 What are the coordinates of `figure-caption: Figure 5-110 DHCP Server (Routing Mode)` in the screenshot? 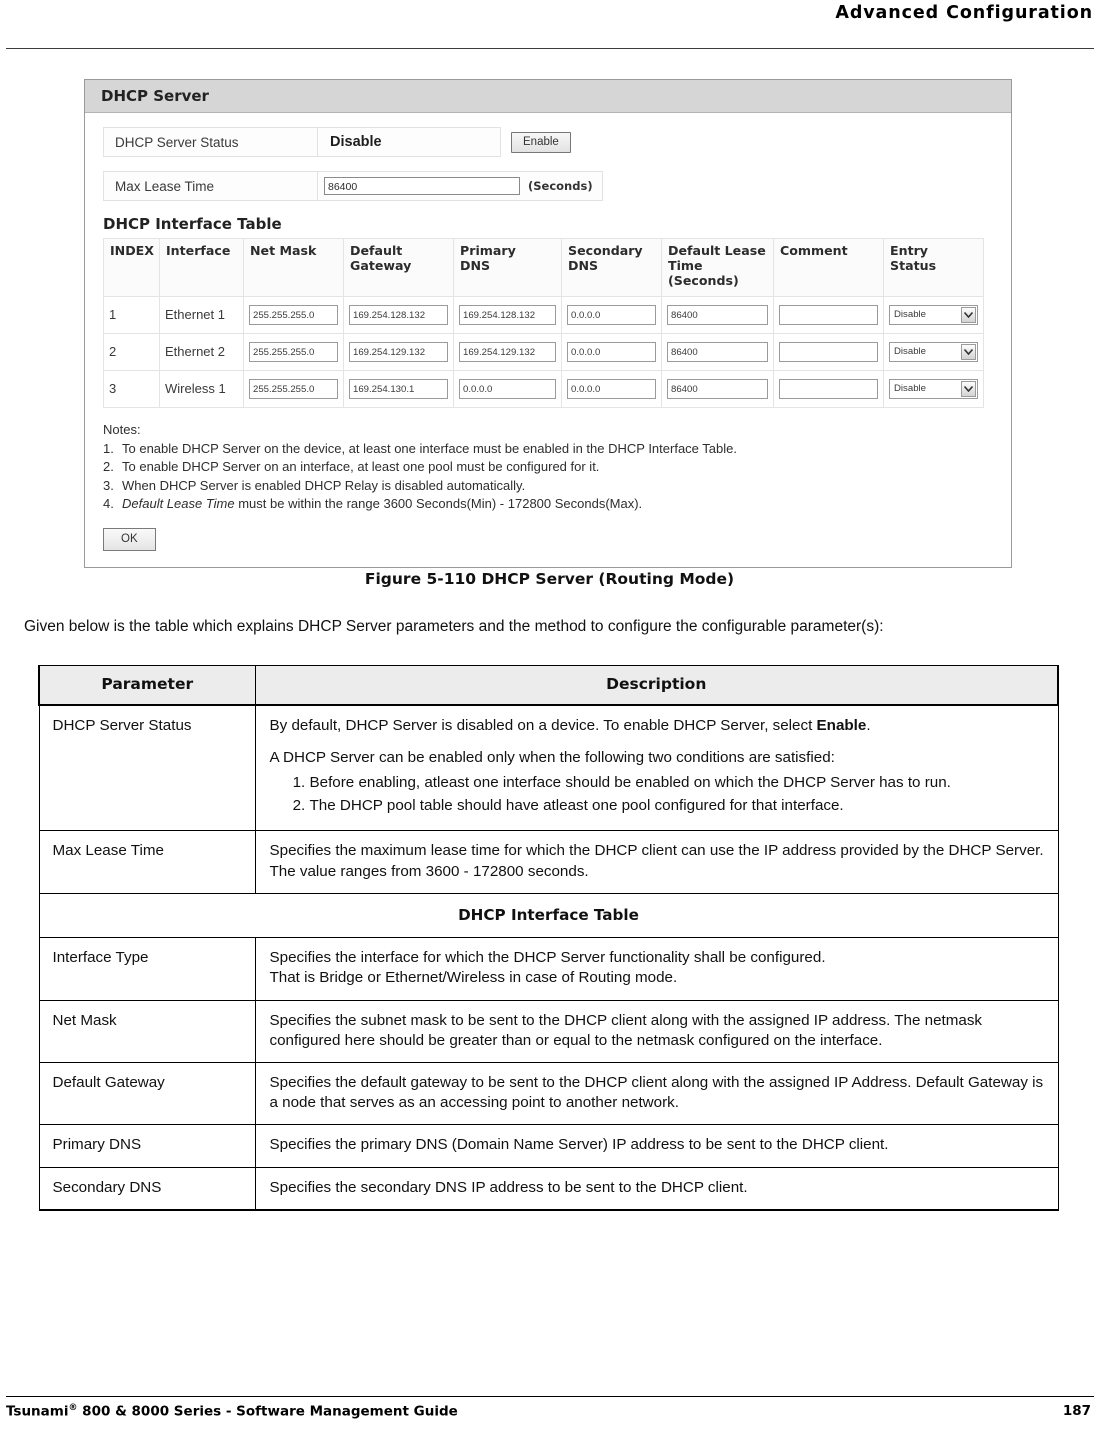 It's located at (549, 579).